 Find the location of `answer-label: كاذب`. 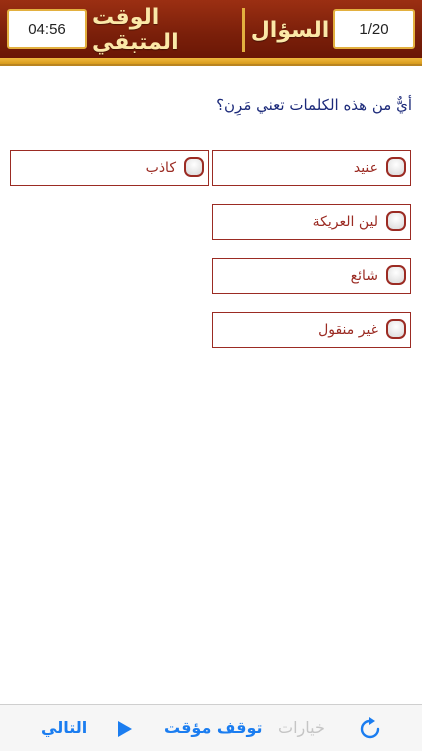

answer-label: كاذب is located at coordinates (160, 168).